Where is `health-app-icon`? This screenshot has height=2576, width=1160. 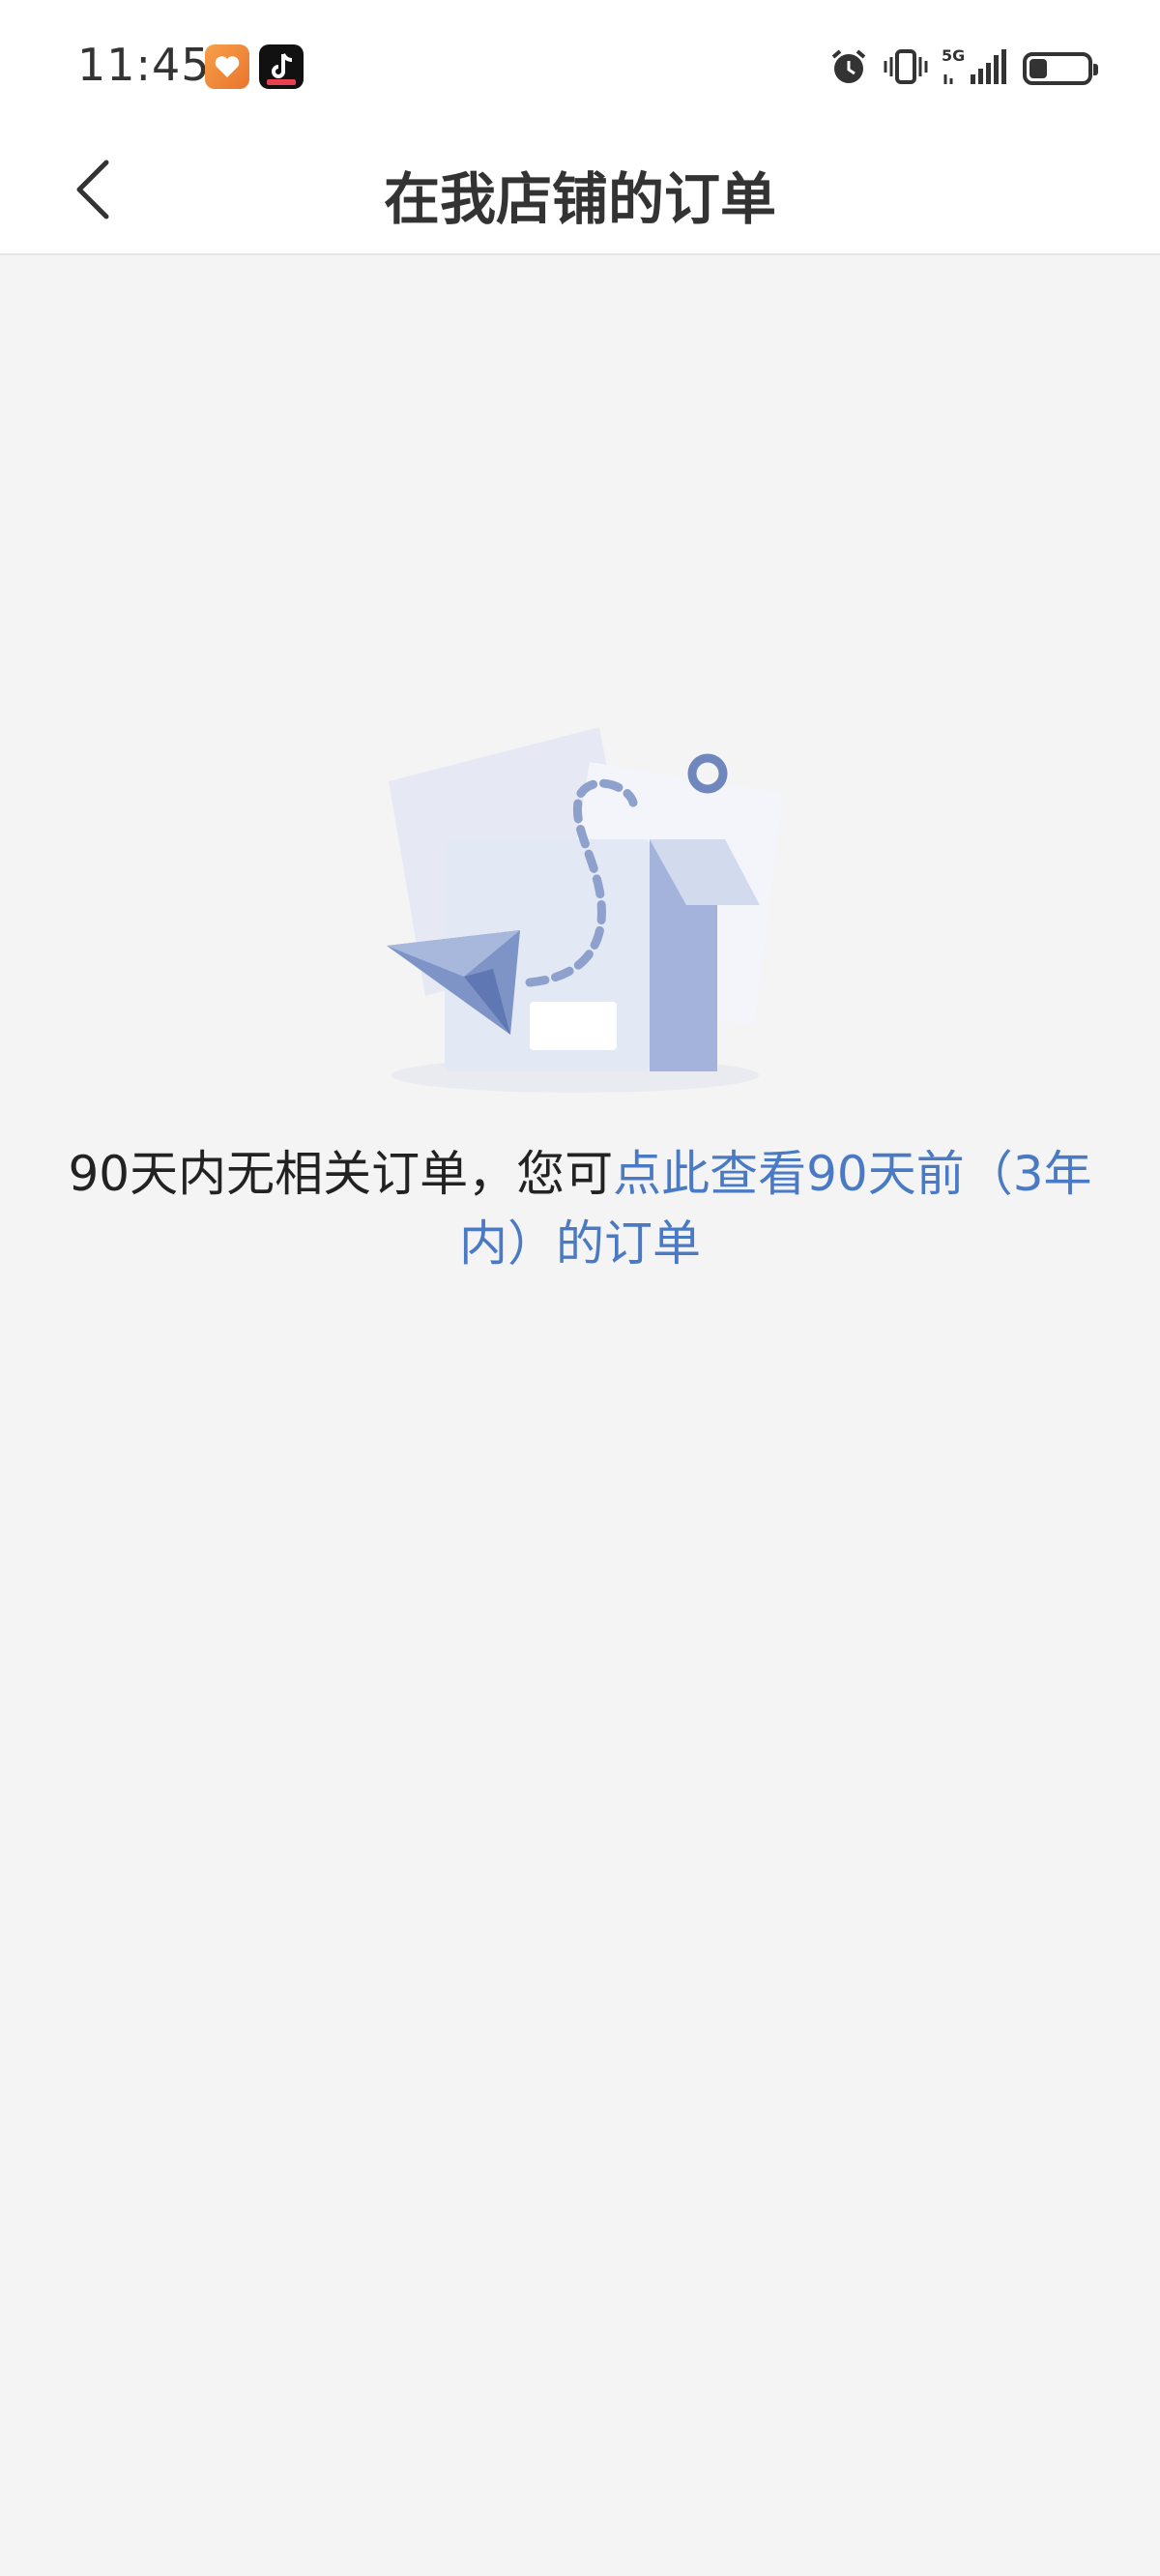 health-app-icon is located at coordinates (227, 66).